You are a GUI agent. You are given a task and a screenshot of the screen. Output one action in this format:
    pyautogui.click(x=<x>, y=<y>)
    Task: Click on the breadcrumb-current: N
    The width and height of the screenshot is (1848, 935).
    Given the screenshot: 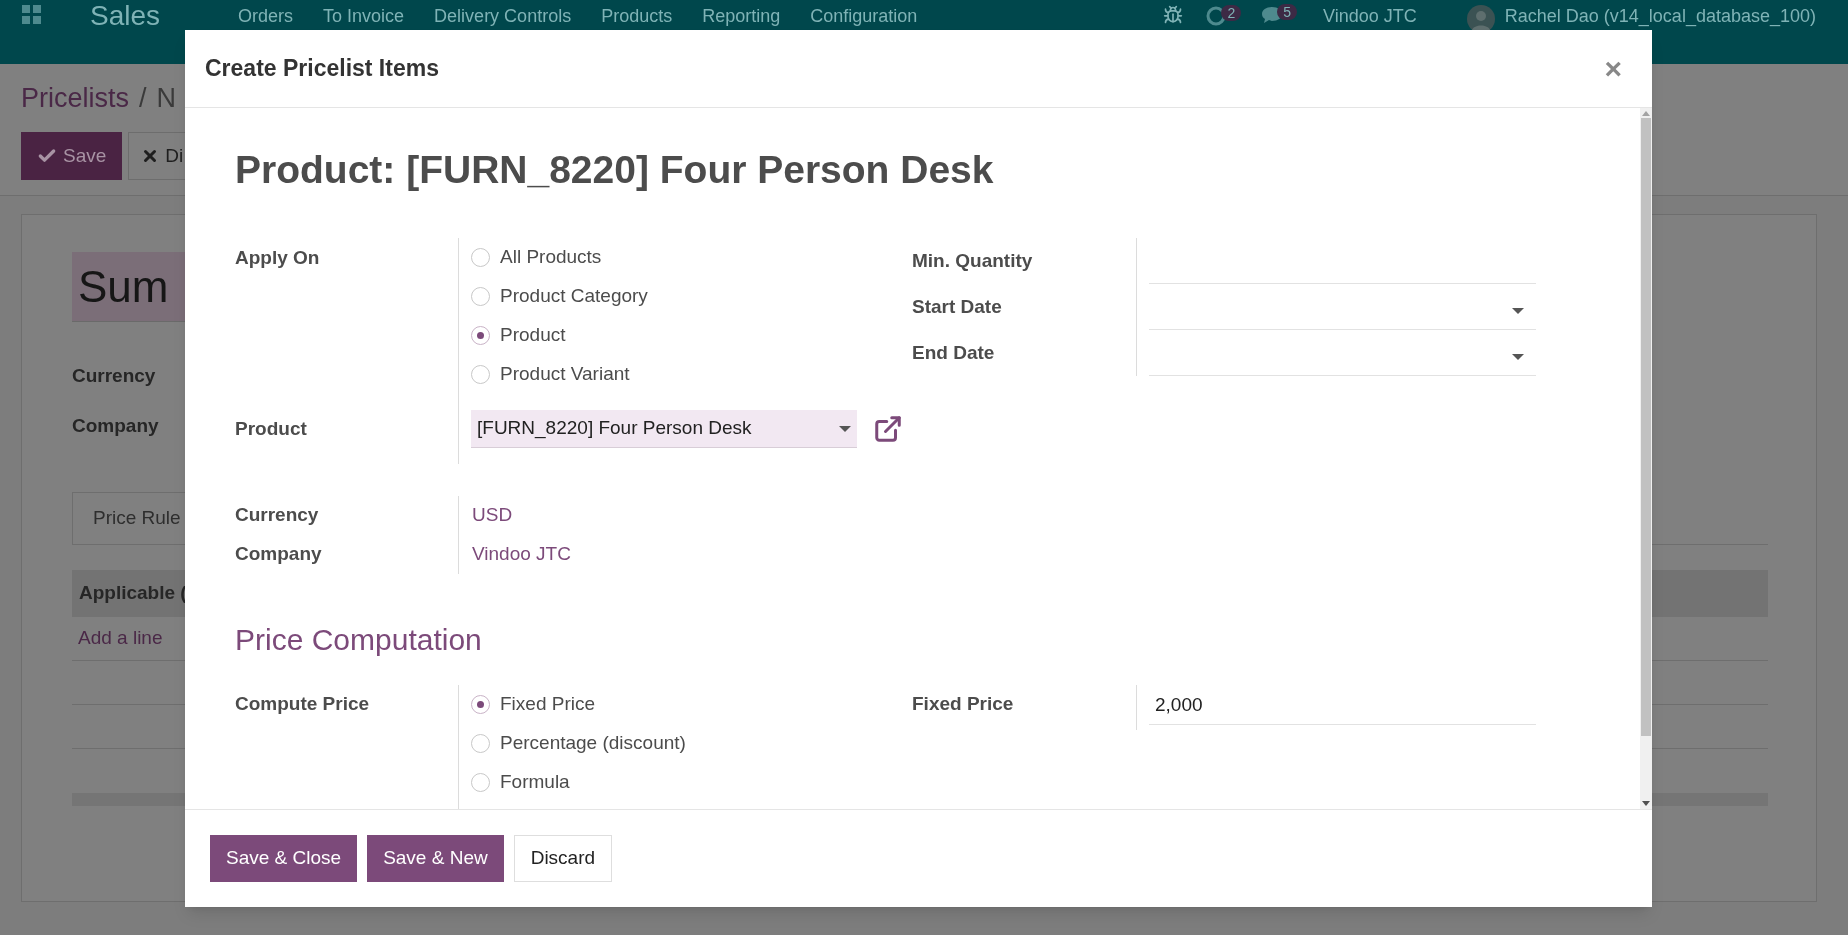 What is the action you would take?
    pyautogui.click(x=166, y=98)
    